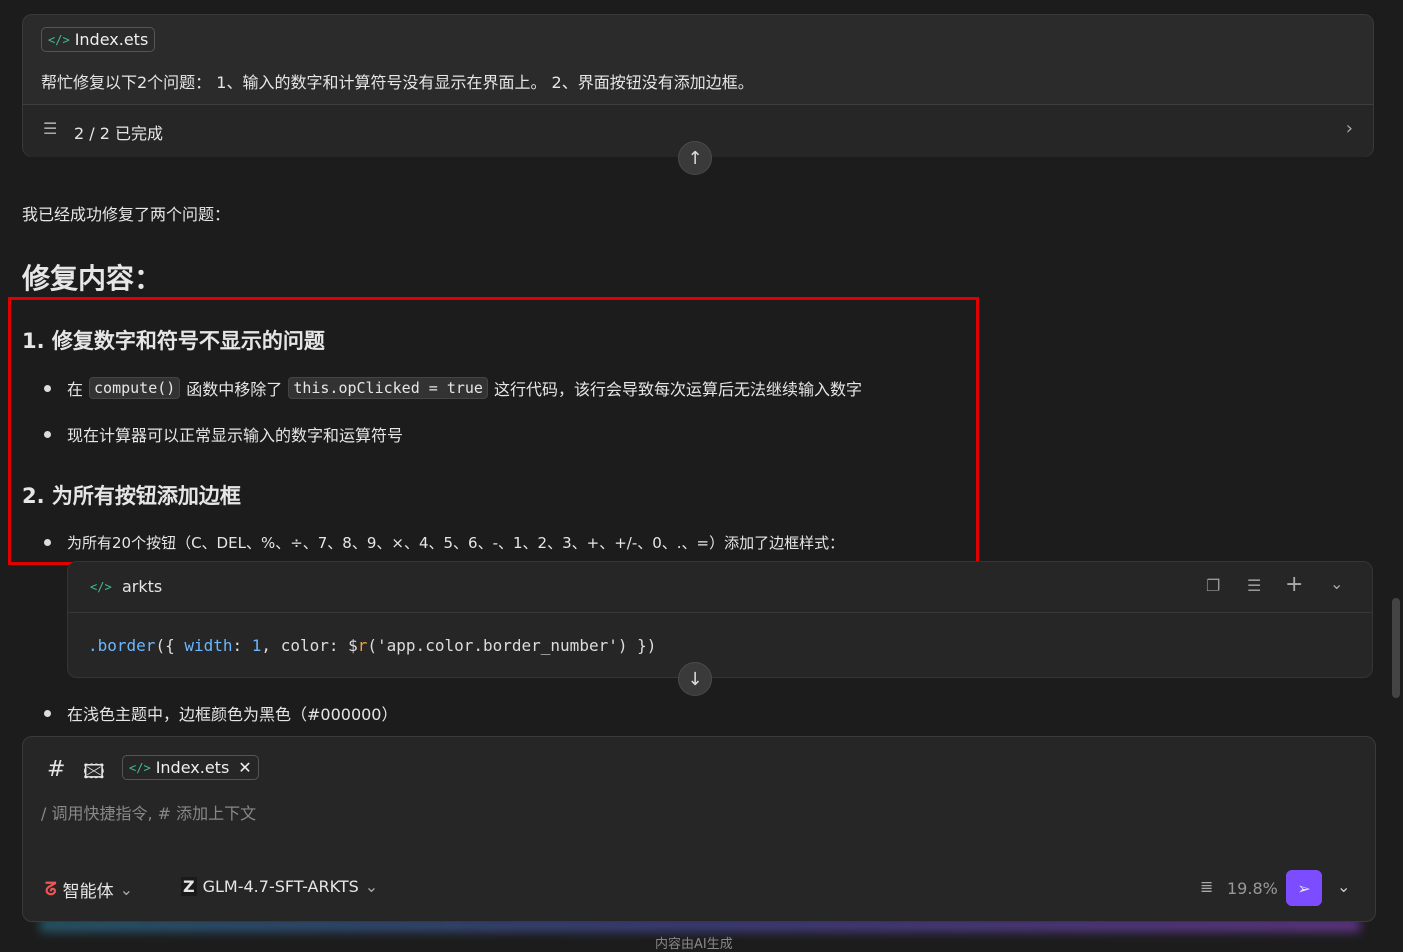 This screenshot has height=952, width=1403. What do you see at coordinates (94, 774) in the screenshot?
I see `image-icon: 🖾` at bounding box center [94, 774].